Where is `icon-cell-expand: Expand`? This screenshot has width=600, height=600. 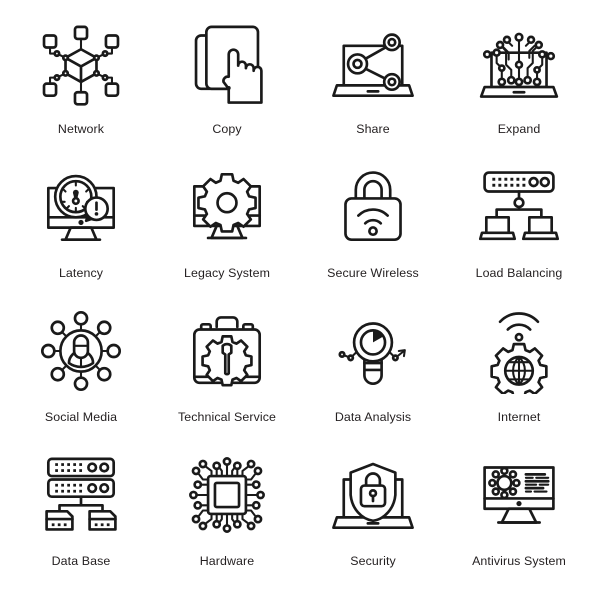
icon-cell-expand: Expand is located at coordinates (519, 86).